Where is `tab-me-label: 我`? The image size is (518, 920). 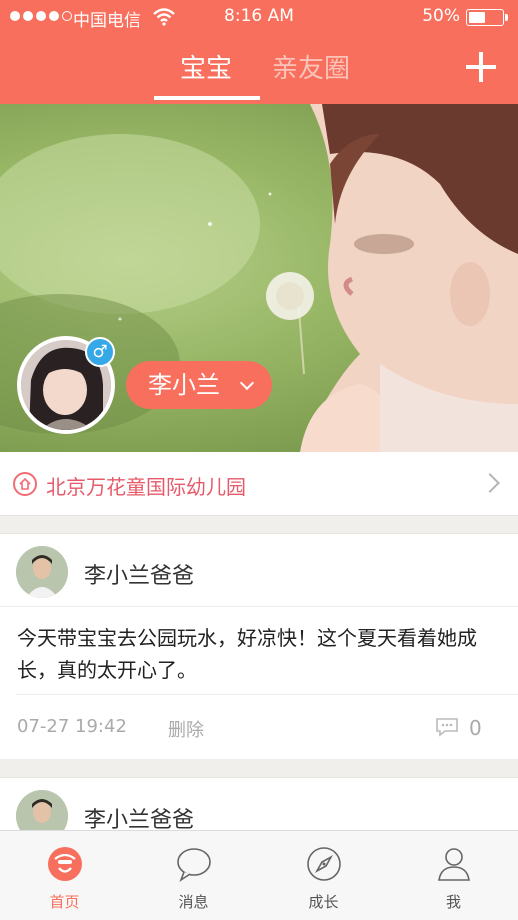 tab-me-label: 我 is located at coordinates (453, 902).